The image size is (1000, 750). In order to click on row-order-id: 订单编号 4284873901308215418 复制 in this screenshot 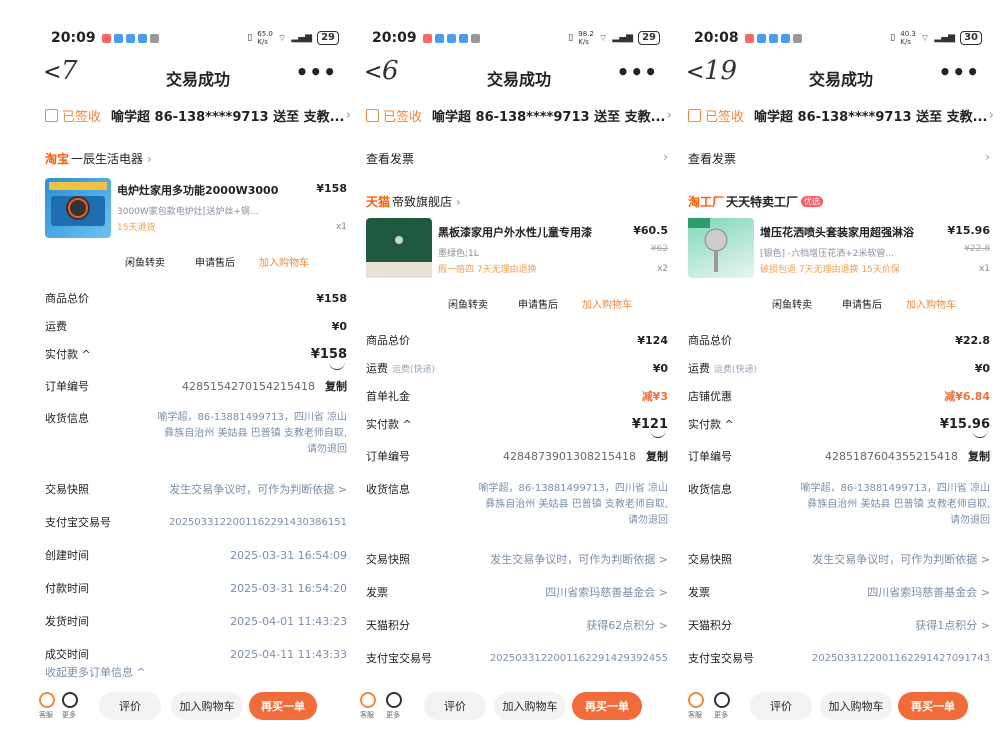, I will do `click(517, 456)`.